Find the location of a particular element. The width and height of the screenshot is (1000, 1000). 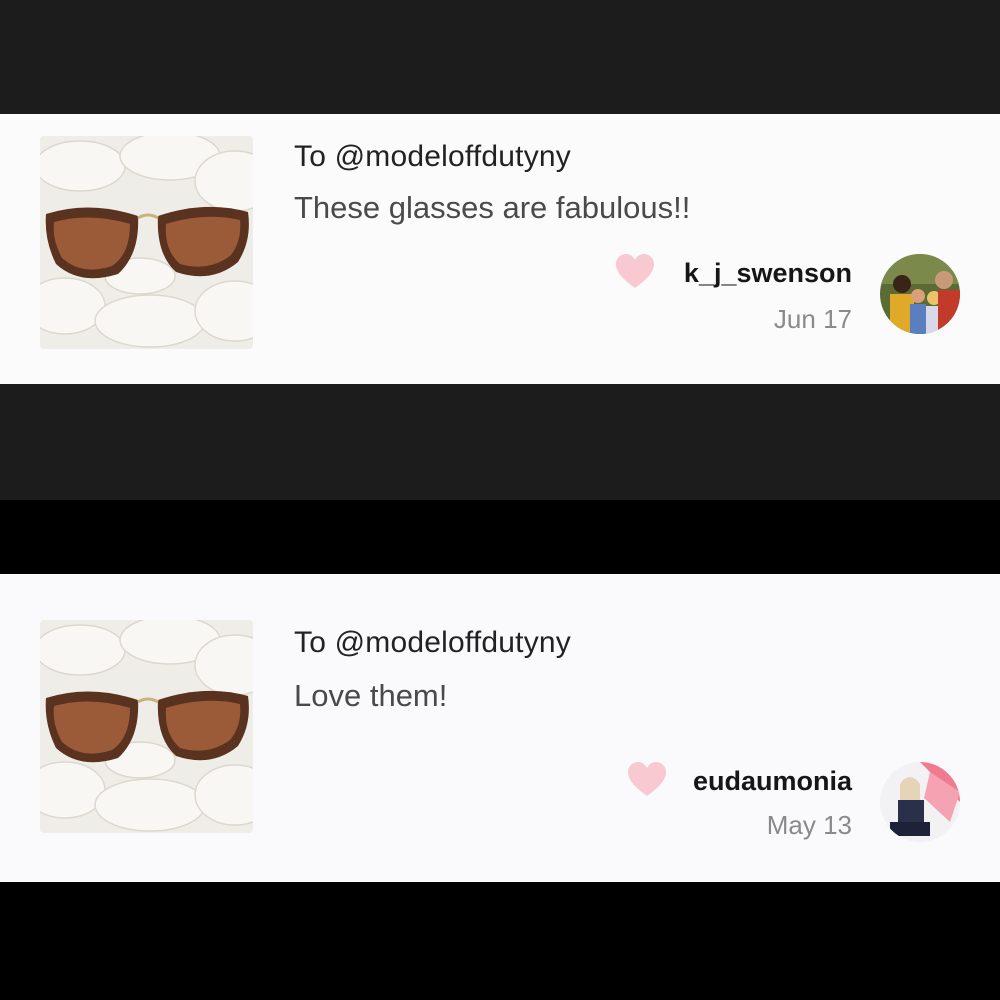

bottom-band is located at coordinates (500, 941).